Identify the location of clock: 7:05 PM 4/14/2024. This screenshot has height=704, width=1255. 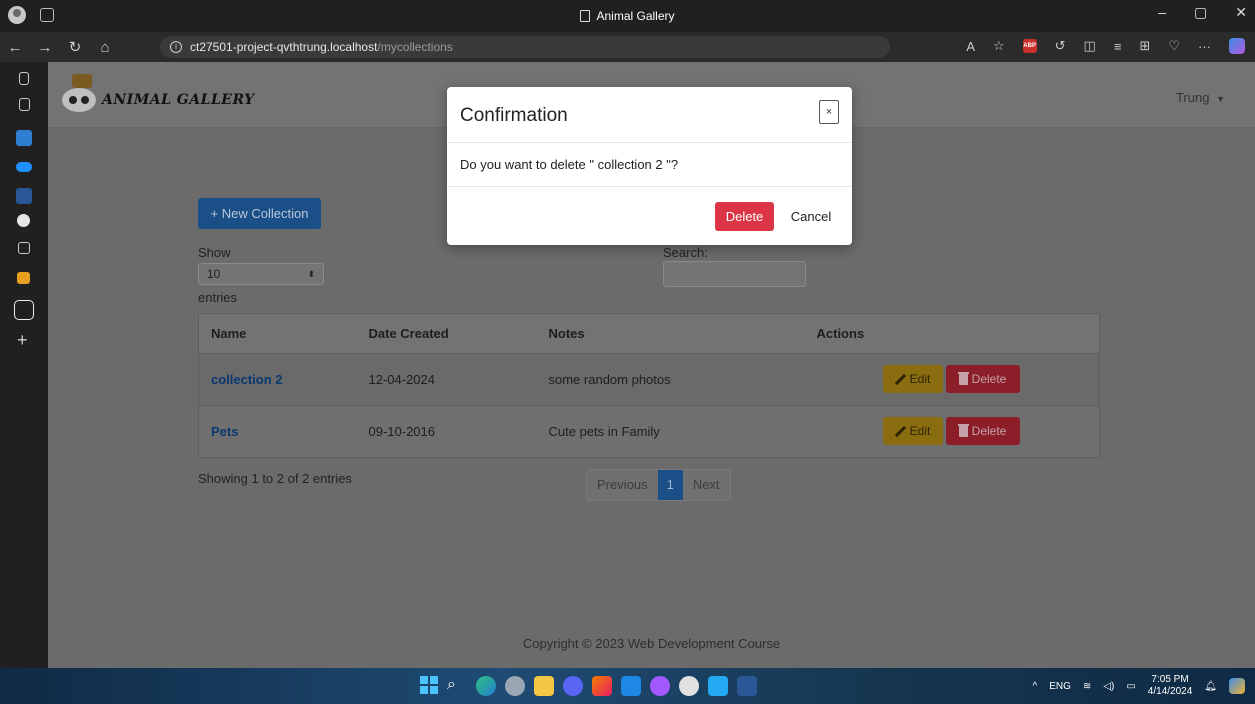
(1170, 686).